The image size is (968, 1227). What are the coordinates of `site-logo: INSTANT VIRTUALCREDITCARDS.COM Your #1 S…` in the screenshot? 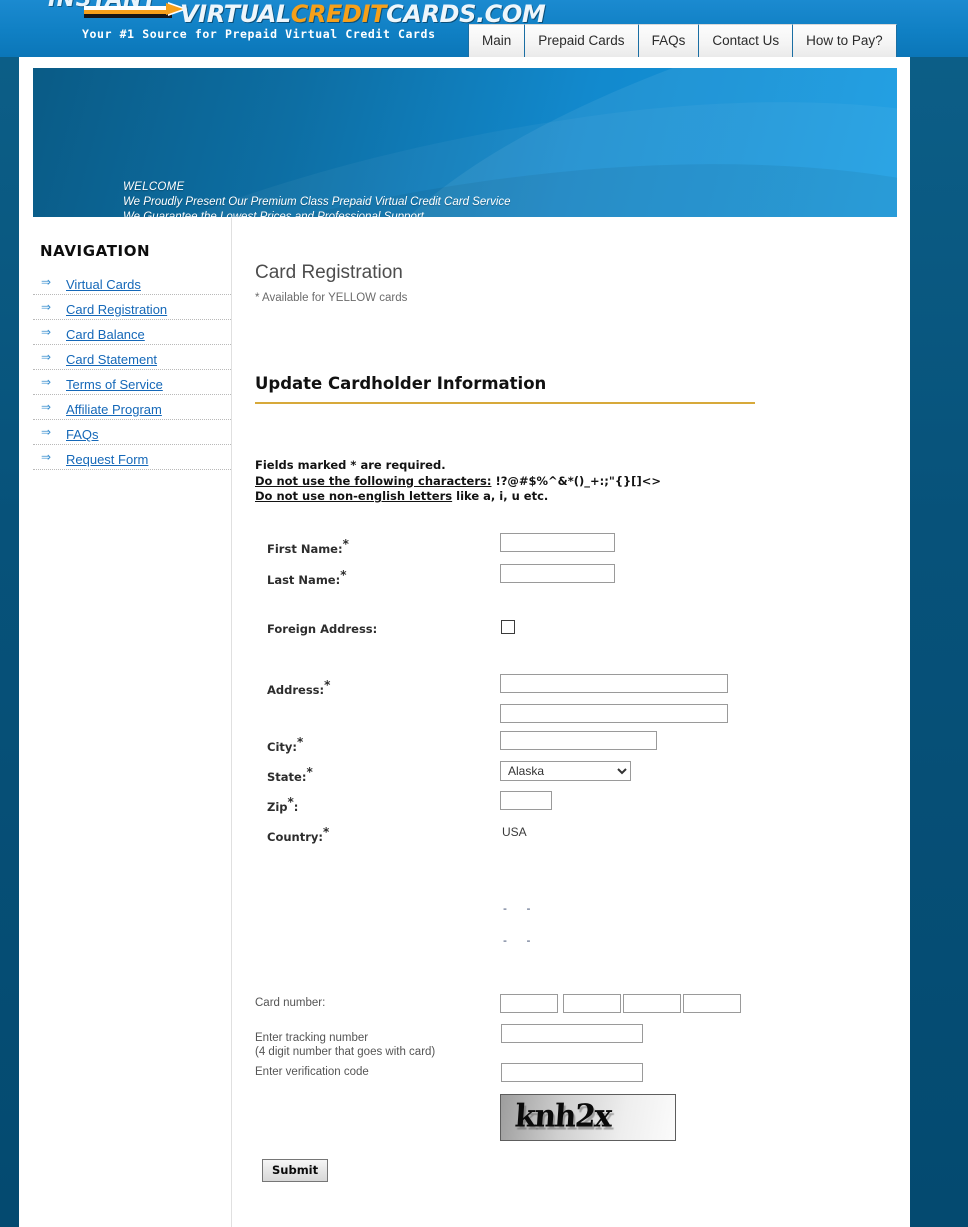 It's located at (293, 25).